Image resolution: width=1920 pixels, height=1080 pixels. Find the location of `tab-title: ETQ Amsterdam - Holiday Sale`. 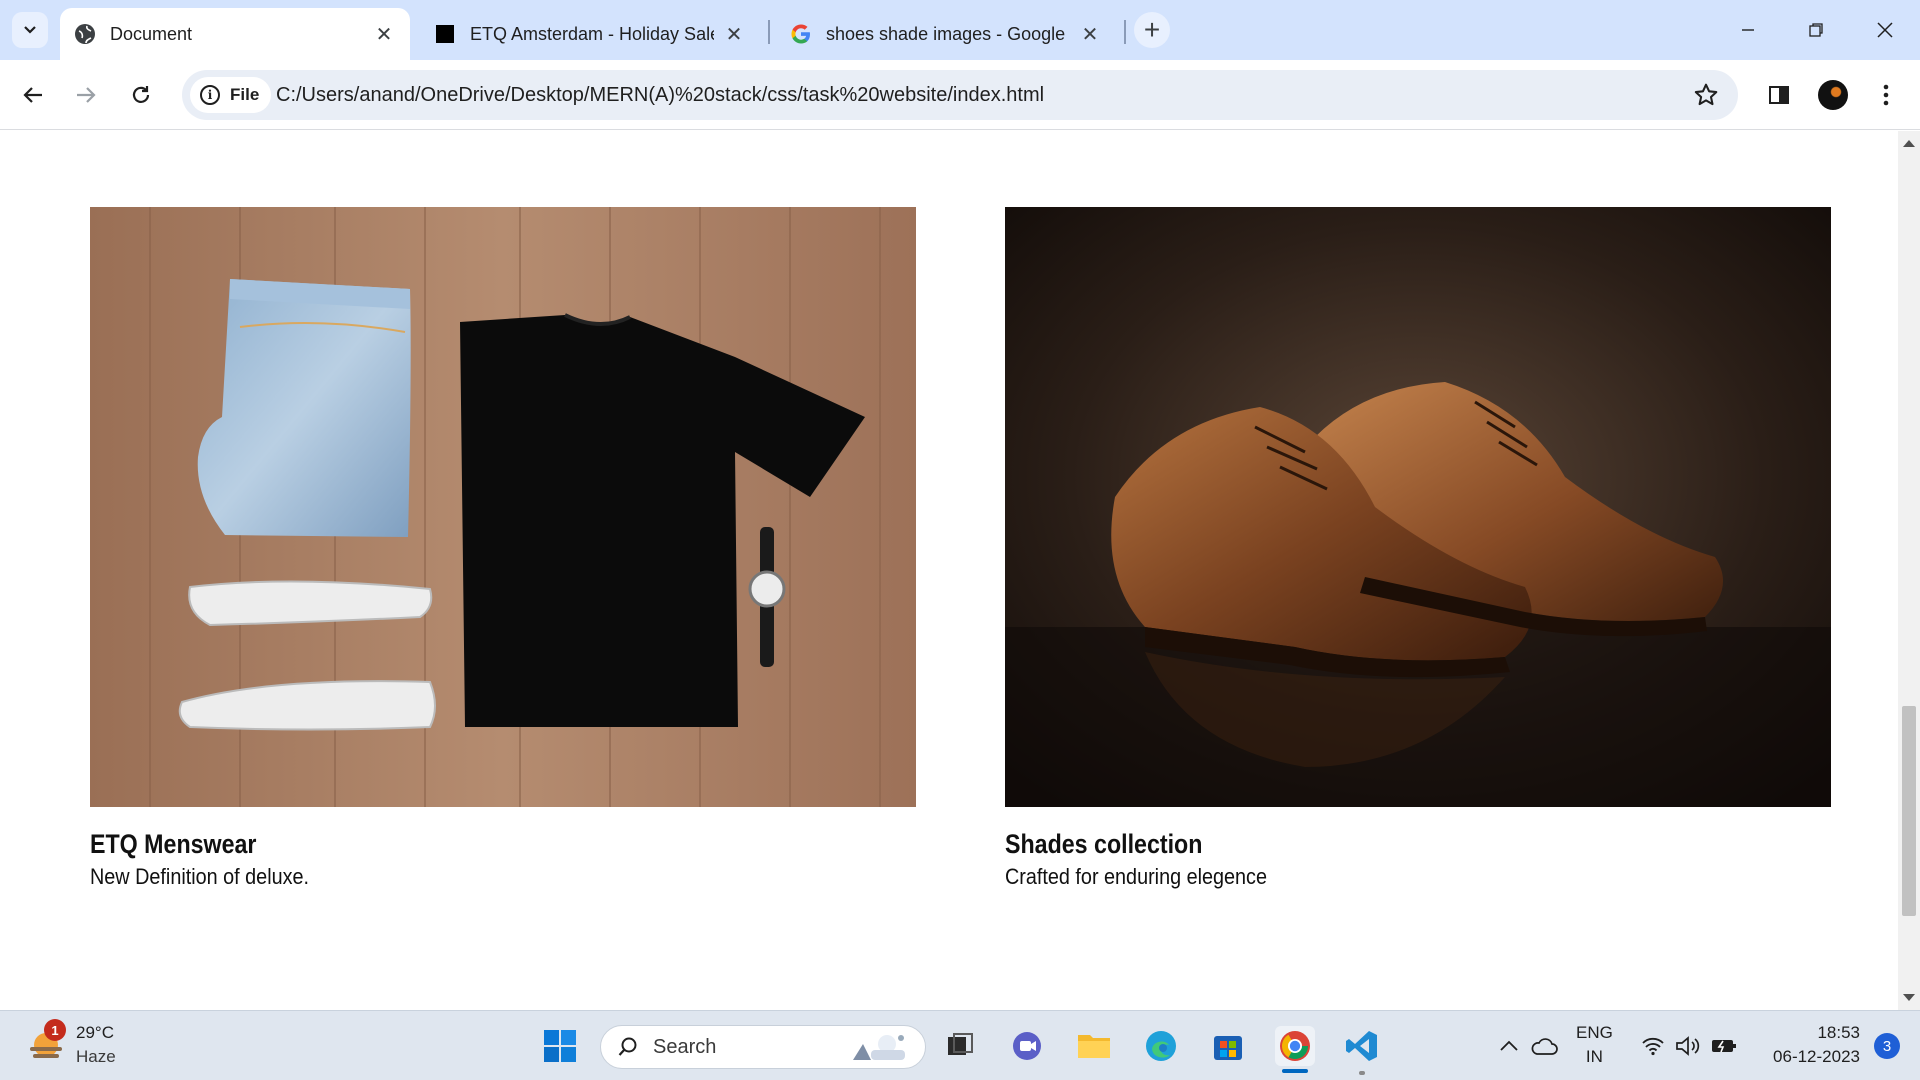

tab-title: ETQ Amsterdam - Holiday Sale is located at coordinates (592, 33).